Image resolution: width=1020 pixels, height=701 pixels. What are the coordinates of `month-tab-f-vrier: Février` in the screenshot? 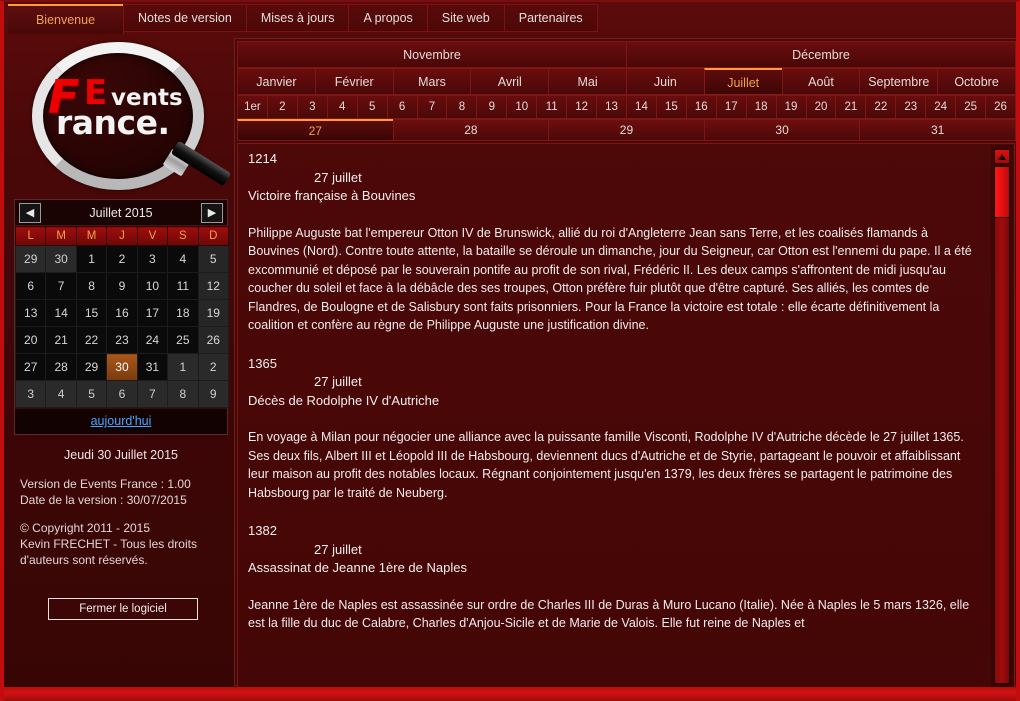 It's located at (354, 81).